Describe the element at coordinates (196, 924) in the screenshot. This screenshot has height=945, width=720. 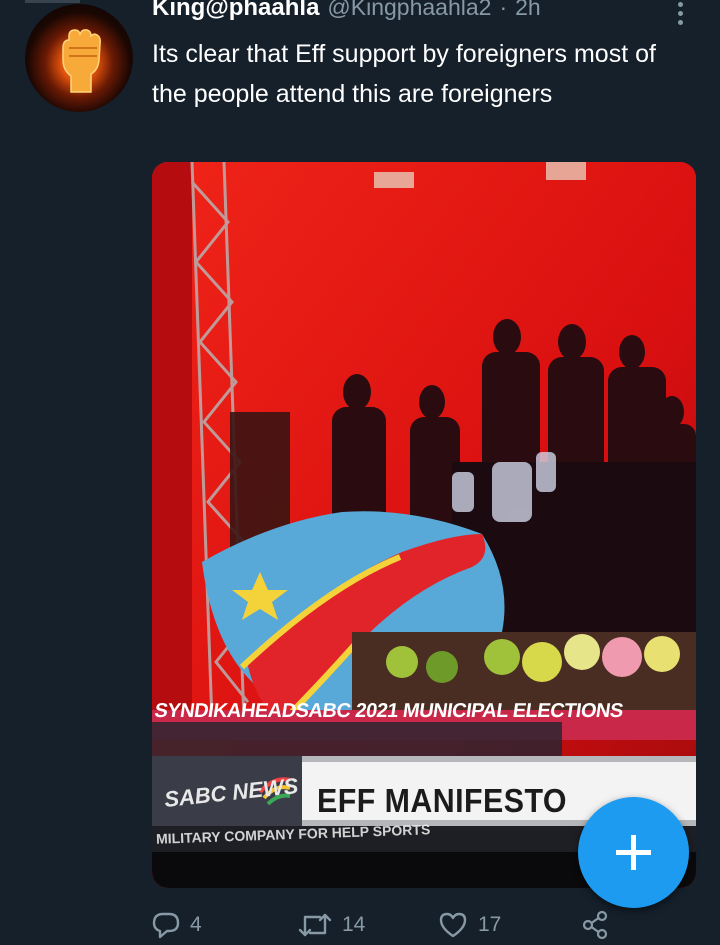
I see `reply-count: 4` at that location.